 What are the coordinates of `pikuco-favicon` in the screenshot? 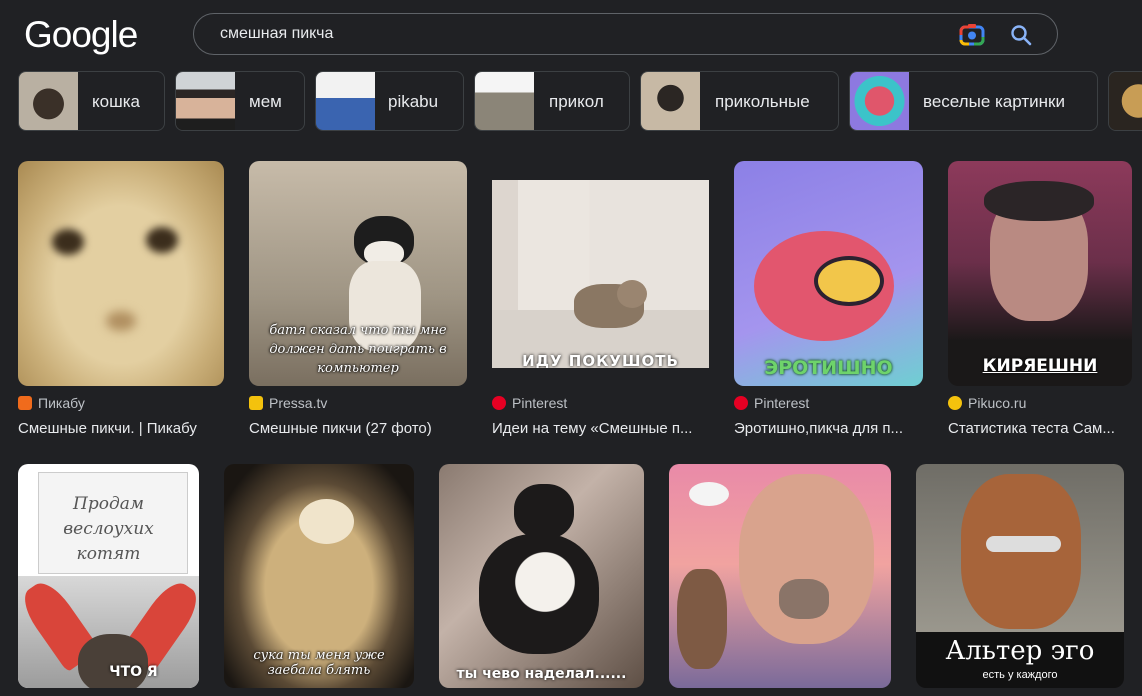 It's located at (955, 403).